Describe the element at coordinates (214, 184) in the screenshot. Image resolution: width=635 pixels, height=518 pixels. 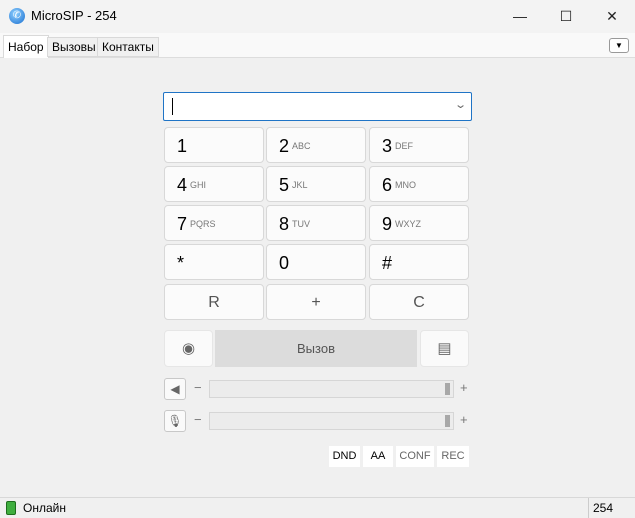
I see `key-4: 4 GHI` at that location.